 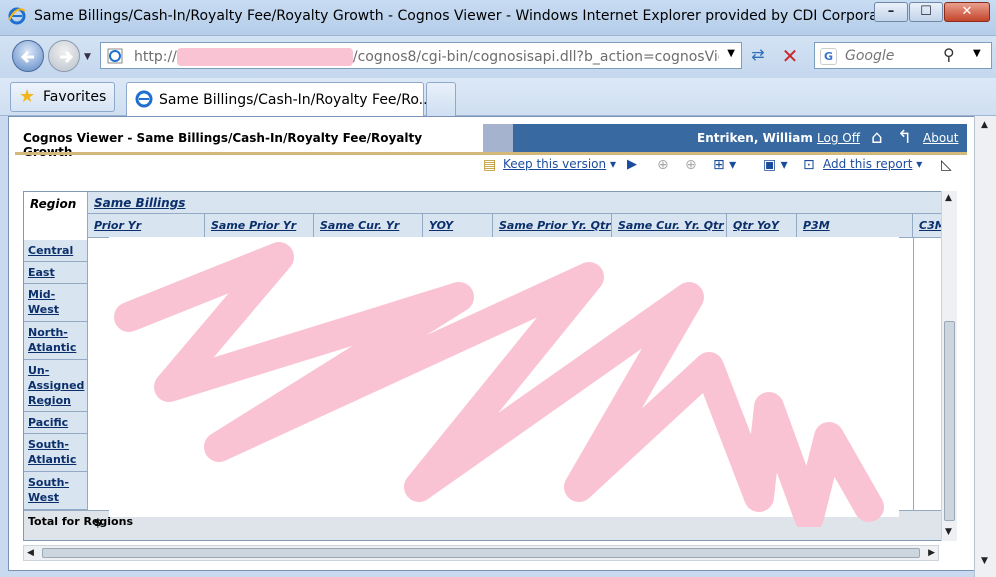 I want to click on search-icon: ⚲, so click(x=949, y=54).